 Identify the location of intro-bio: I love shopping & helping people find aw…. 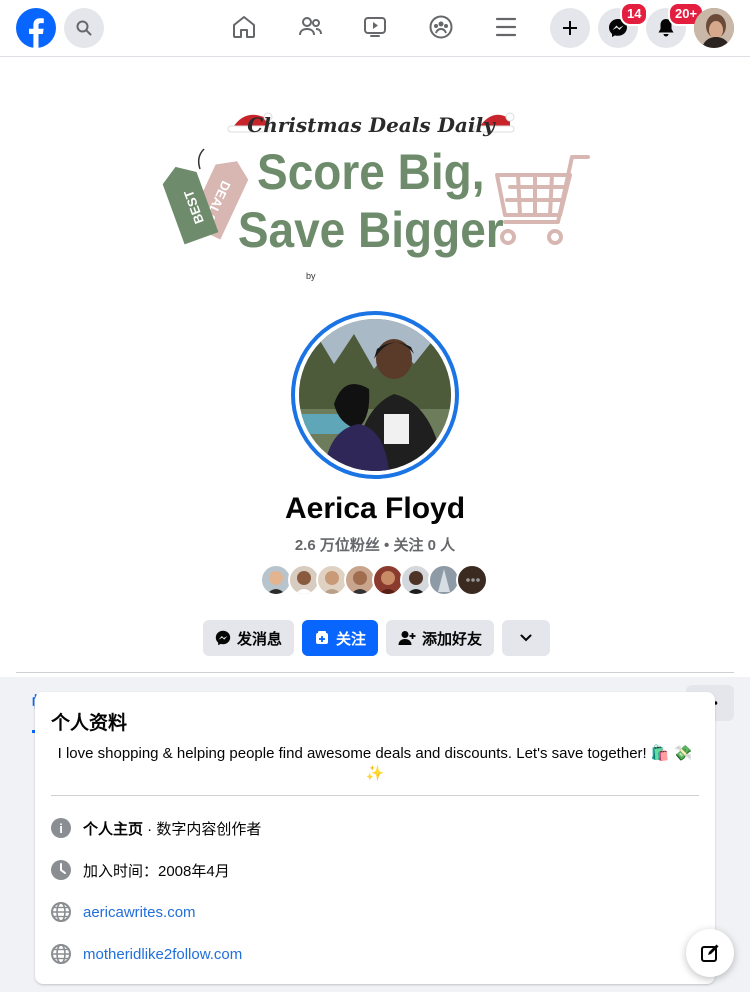
(375, 763).